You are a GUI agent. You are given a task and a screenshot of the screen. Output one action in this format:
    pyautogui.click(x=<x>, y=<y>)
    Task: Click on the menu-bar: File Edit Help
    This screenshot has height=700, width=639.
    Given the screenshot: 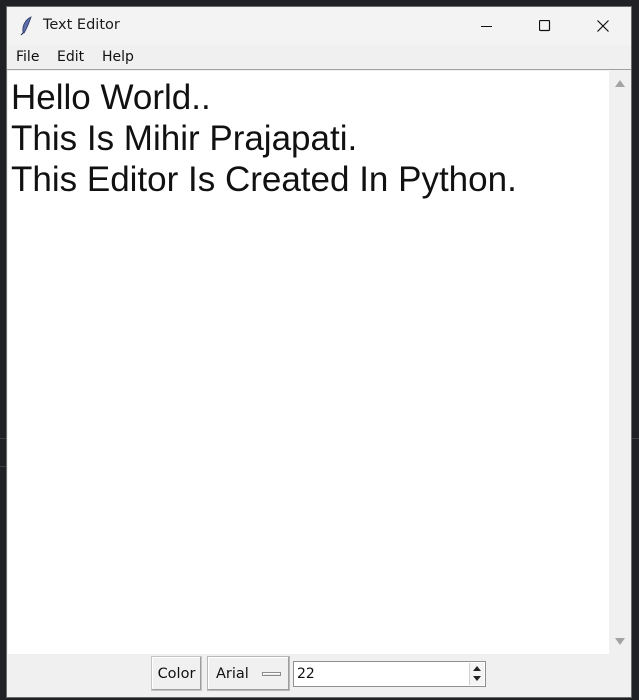 What is the action you would take?
    pyautogui.click(x=319, y=57)
    